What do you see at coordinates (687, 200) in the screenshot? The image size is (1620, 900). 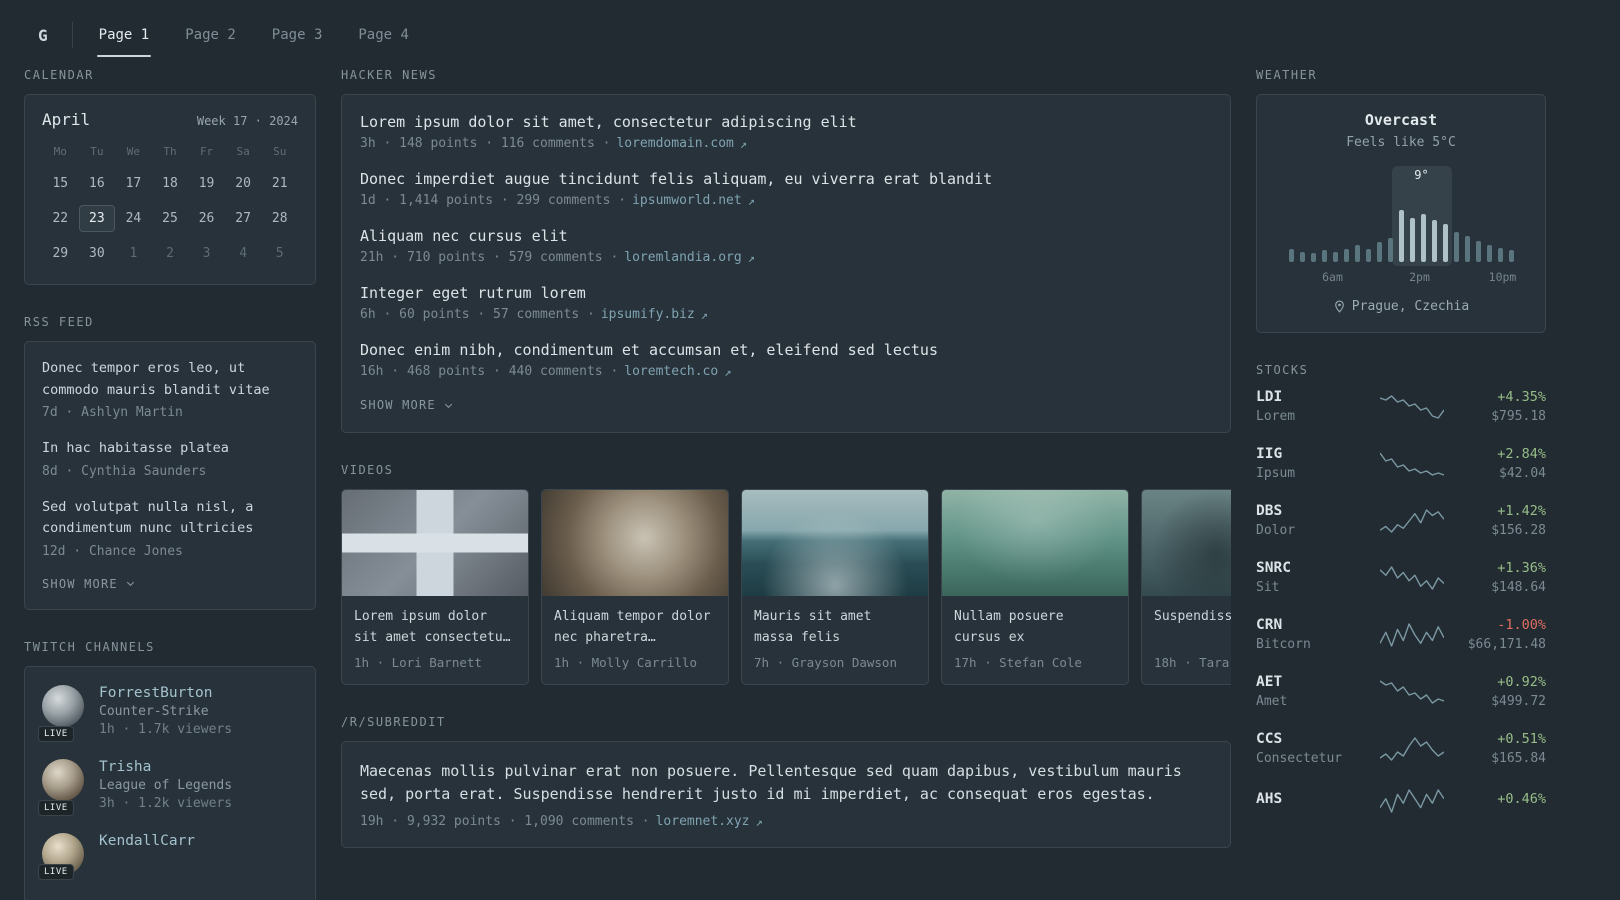 I see `hn-item-domain: ipsumworld.net` at bounding box center [687, 200].